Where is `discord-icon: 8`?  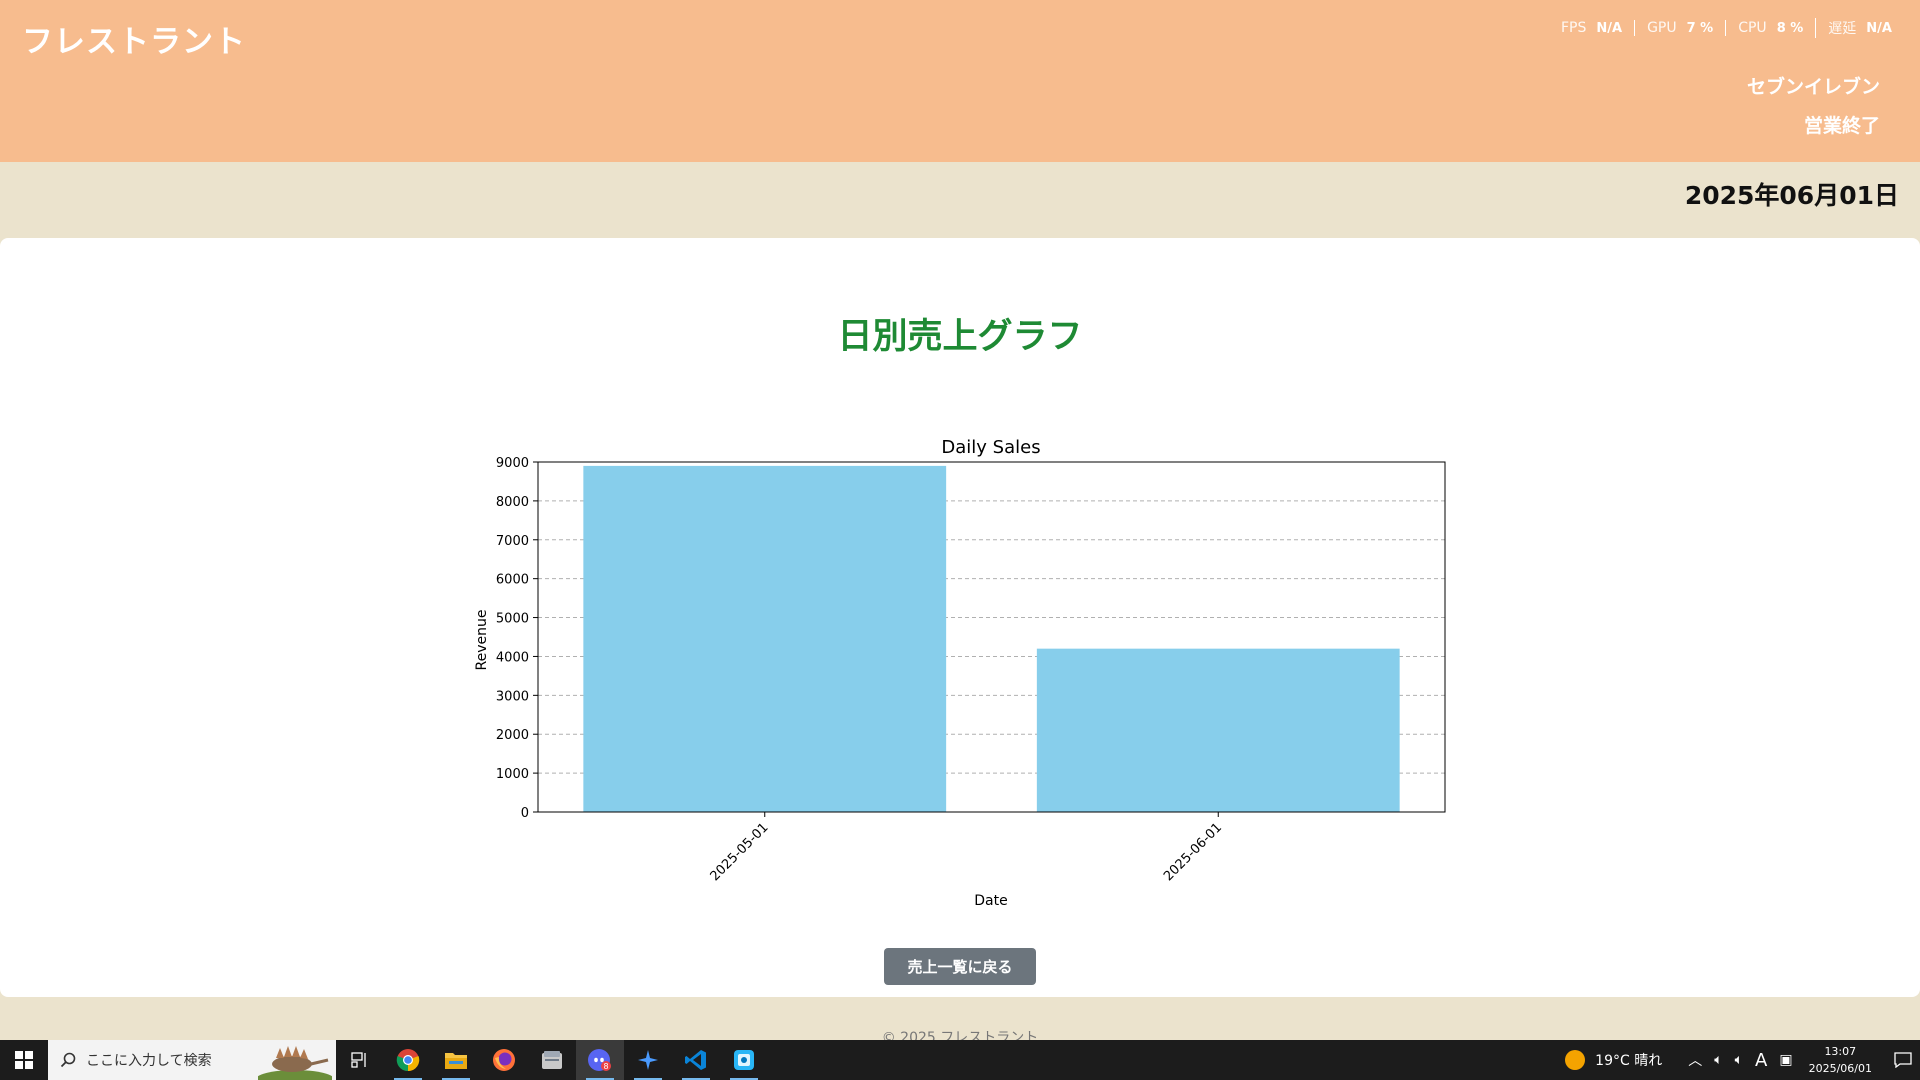 discord-icon: 8 is located at coordinates (599, 1060).